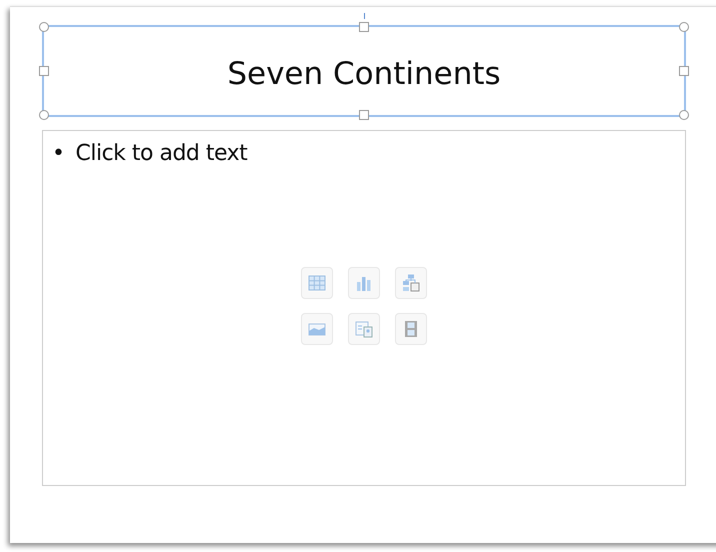 Image resolution: width=716 pixels, height=552 pixels. What do you see at coordinates (317, 328) in the screenshot?
I see `insert-picture-button` at bounding box center [317, 328].